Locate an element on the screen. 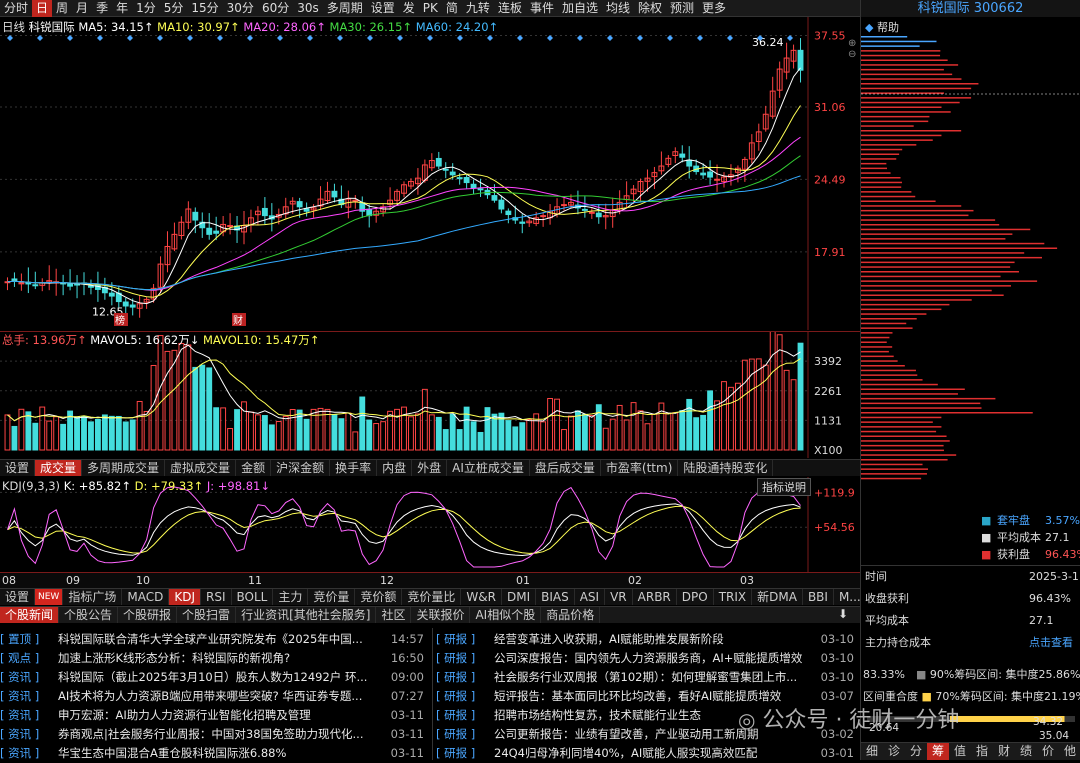 Image resolution: width=1080 pixels, height=763 pixels. toolbar-11: 30s is located at coordinates (308, 8).